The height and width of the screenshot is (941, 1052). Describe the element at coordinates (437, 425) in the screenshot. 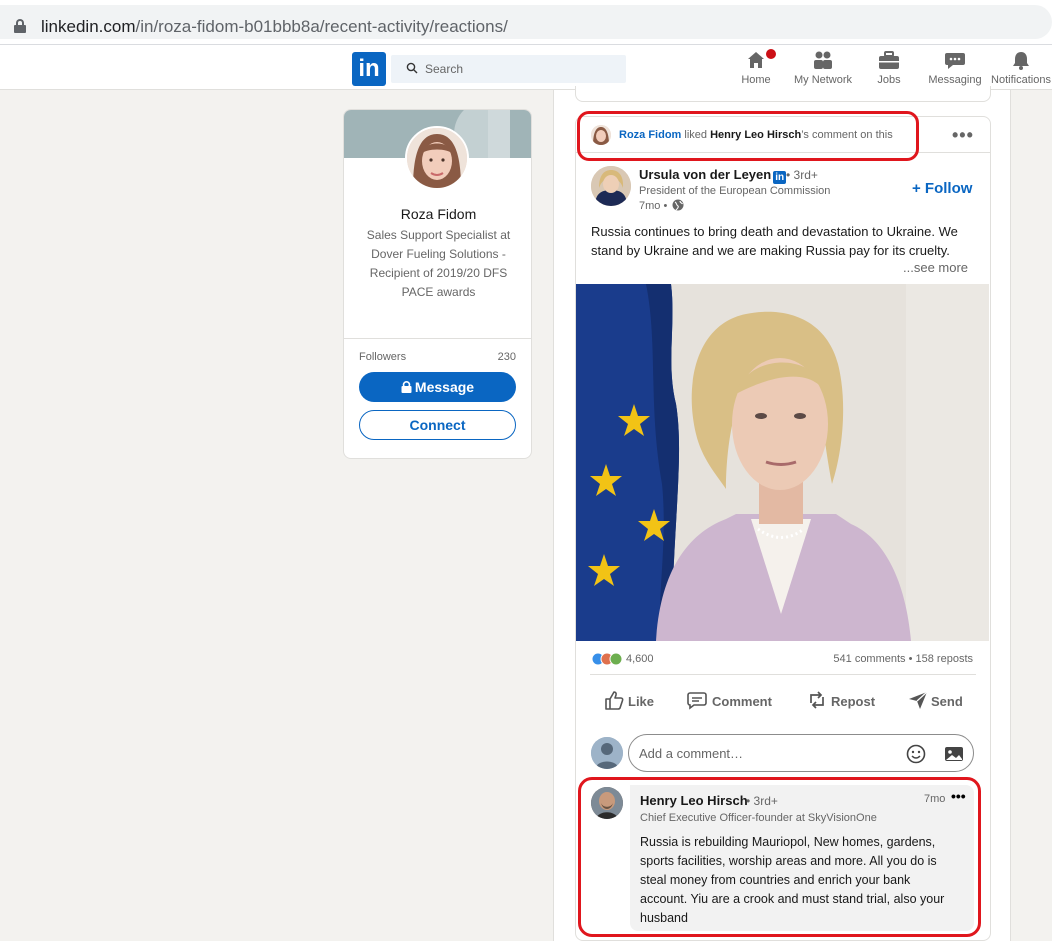

I see `connect-button: Connect` at that location.